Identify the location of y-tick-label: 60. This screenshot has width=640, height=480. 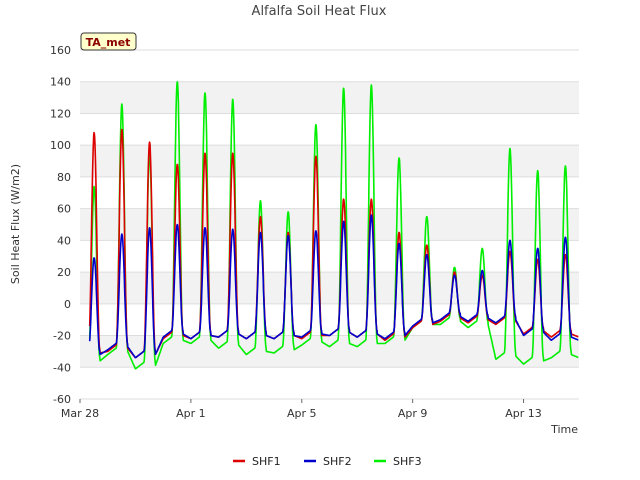
(64, 209).